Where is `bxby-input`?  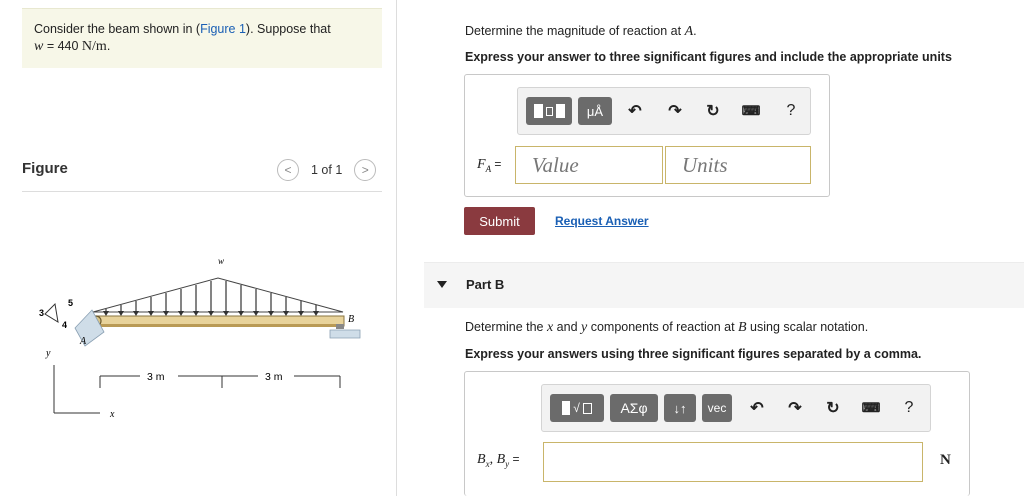
bxby-input is located at coordinates (733, 462).